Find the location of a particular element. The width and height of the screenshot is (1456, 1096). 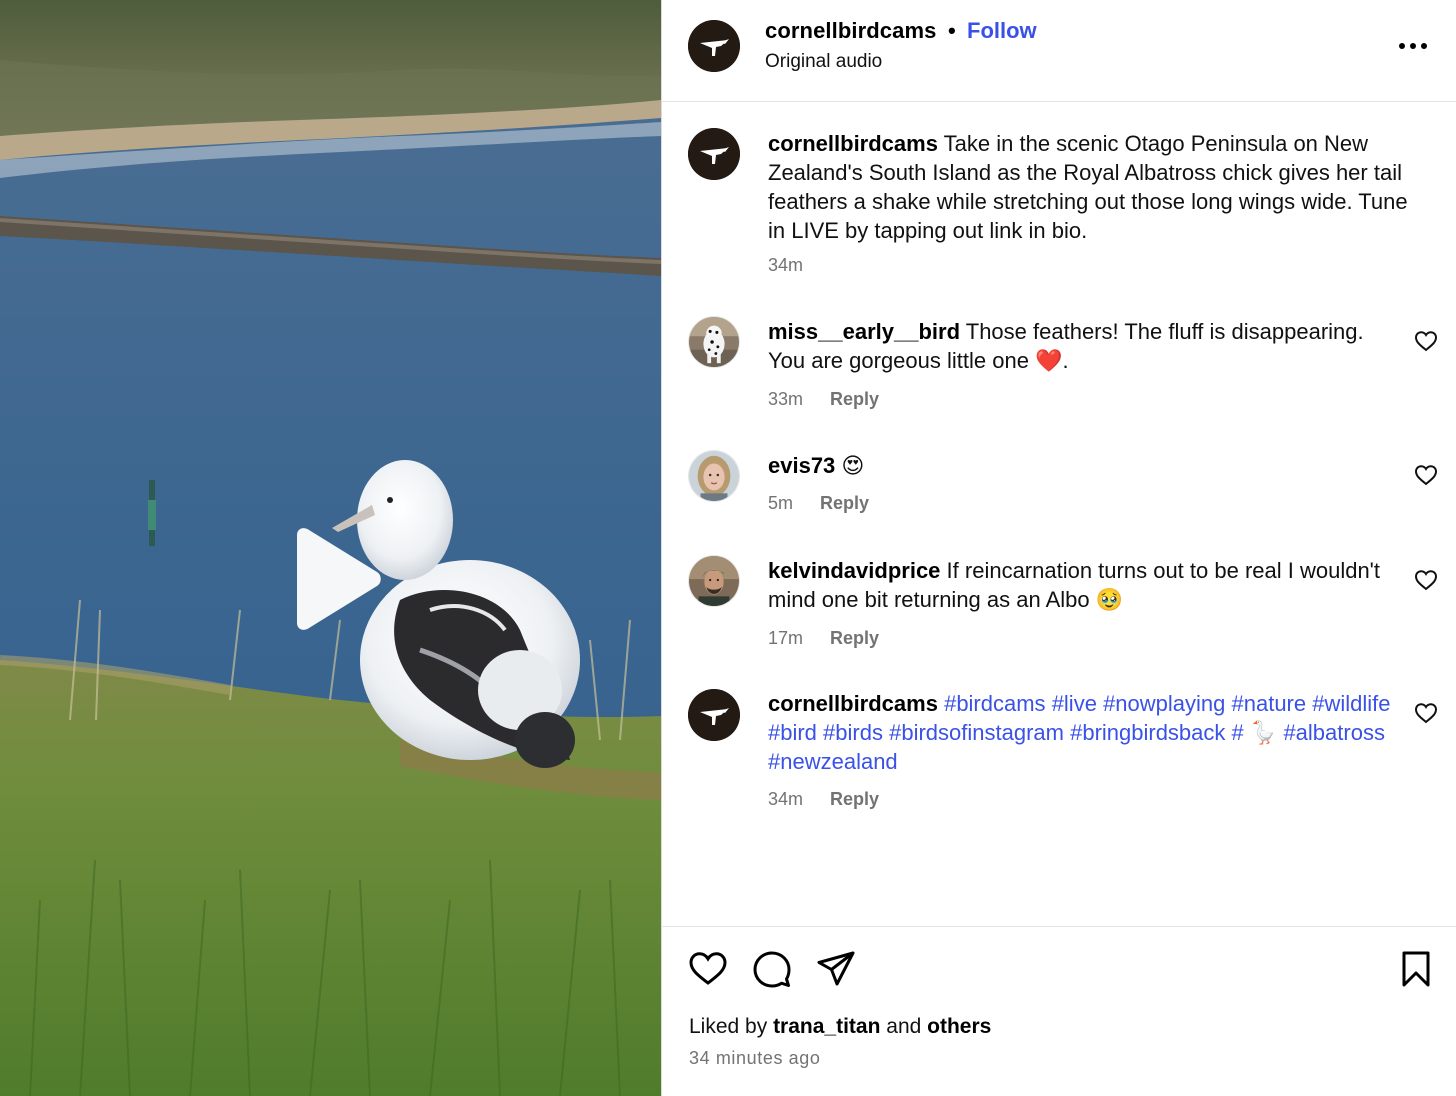

comment-meta: 17m Reply is located at coordinates (823, 638).